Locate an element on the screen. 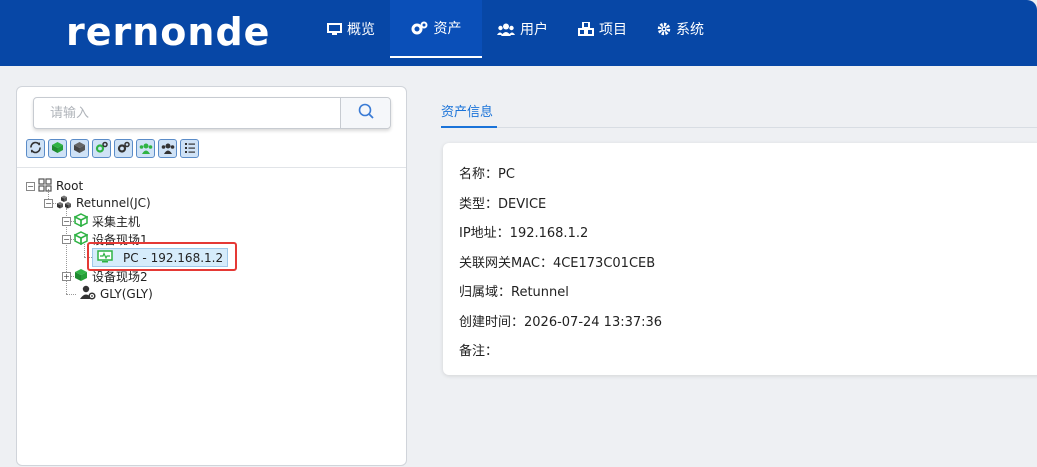 The height and width of the screenshot is (467, 1037). gear-icon is located at coordinates (664, 29).